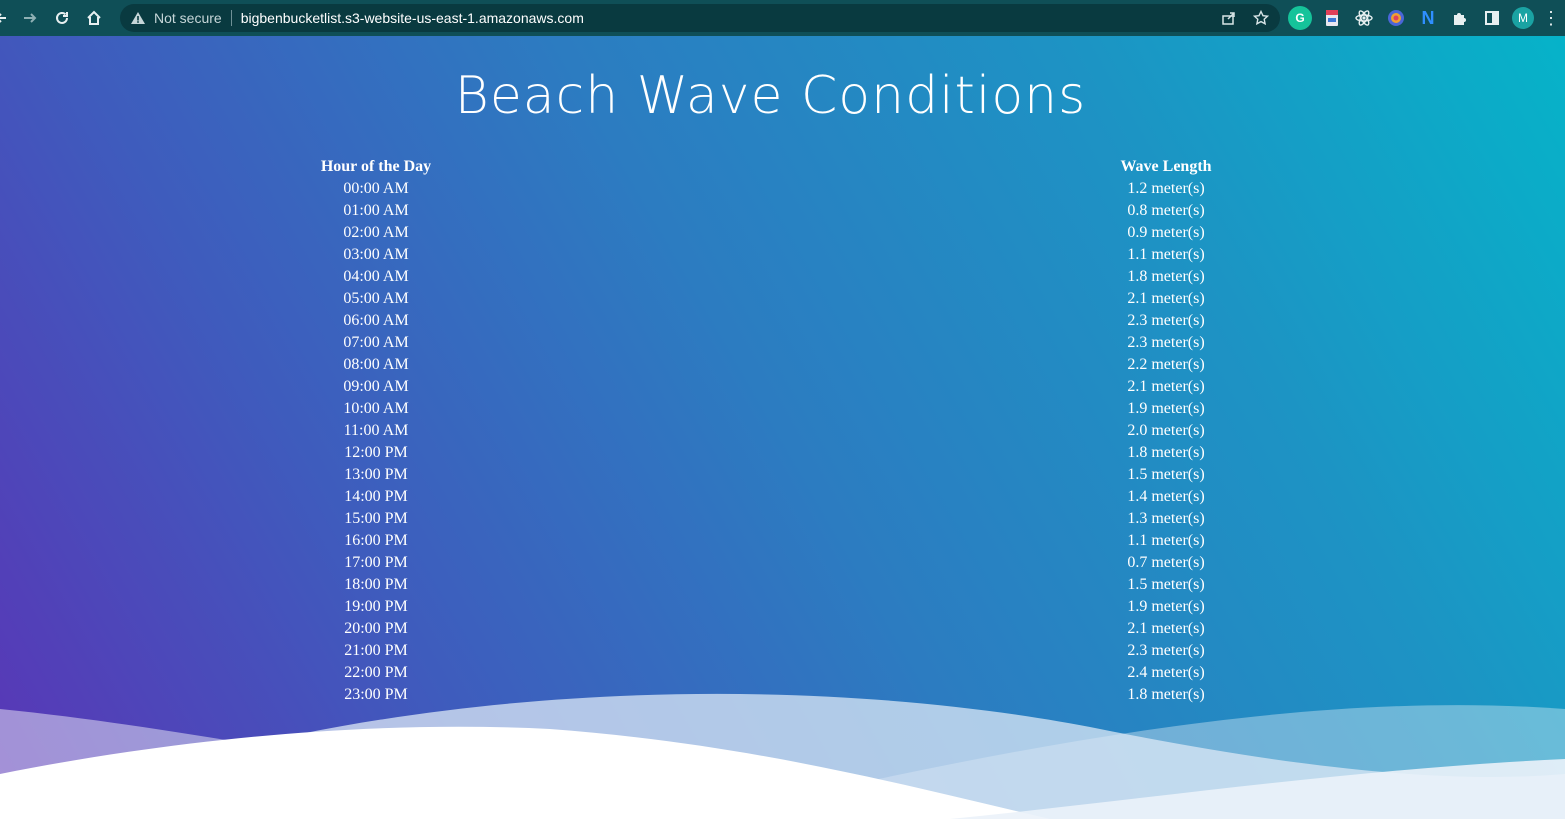 Image resolution: width=1565 pixels, height=819 pixels. Describe the element at coordinates (770, 96) in the screenshot. I see `page-title: Beach Wave Conditions` at that location.